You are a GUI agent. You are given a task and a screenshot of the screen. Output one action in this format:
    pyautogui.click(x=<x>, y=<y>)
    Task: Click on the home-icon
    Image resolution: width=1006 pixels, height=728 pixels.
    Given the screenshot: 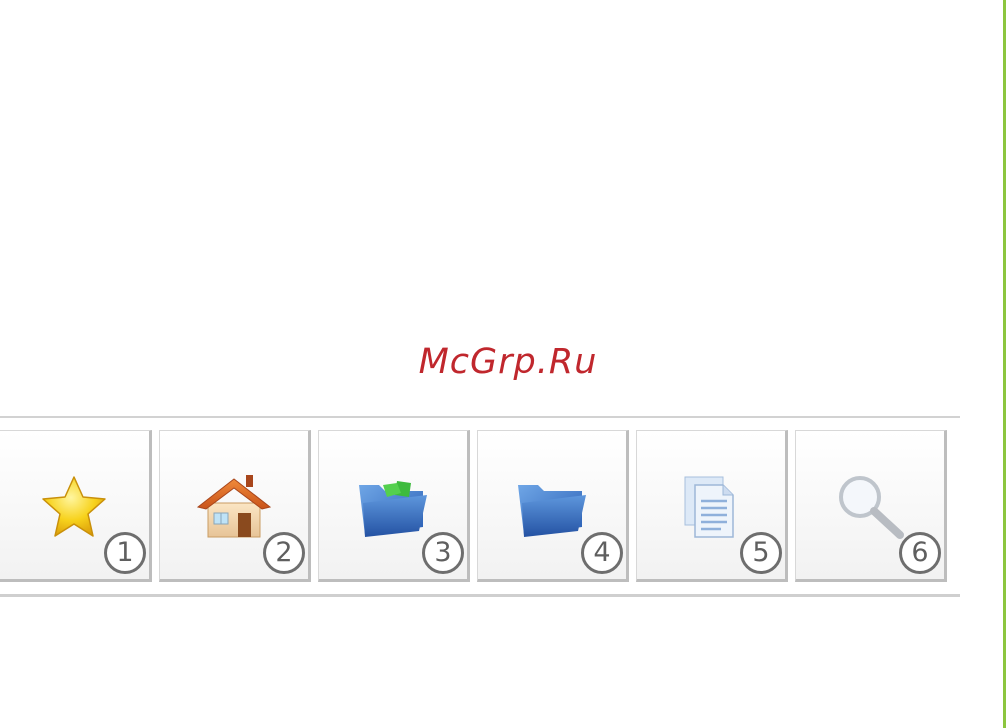 What is the action you would take?
    pyautogui.click(x=234, y=507)
    